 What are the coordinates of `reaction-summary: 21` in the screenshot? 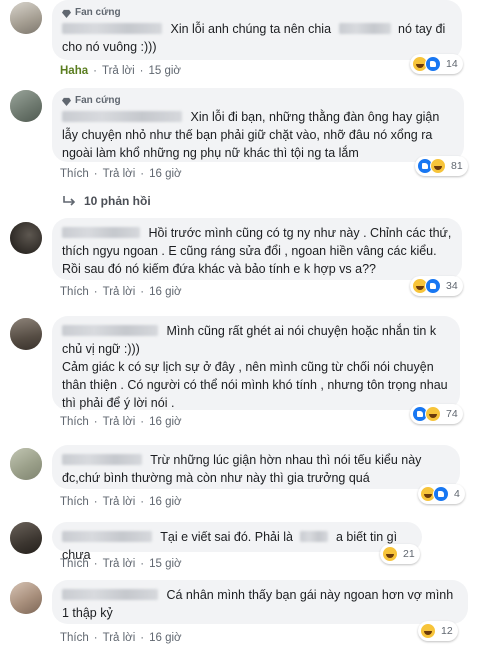 It's located at (400, 554).